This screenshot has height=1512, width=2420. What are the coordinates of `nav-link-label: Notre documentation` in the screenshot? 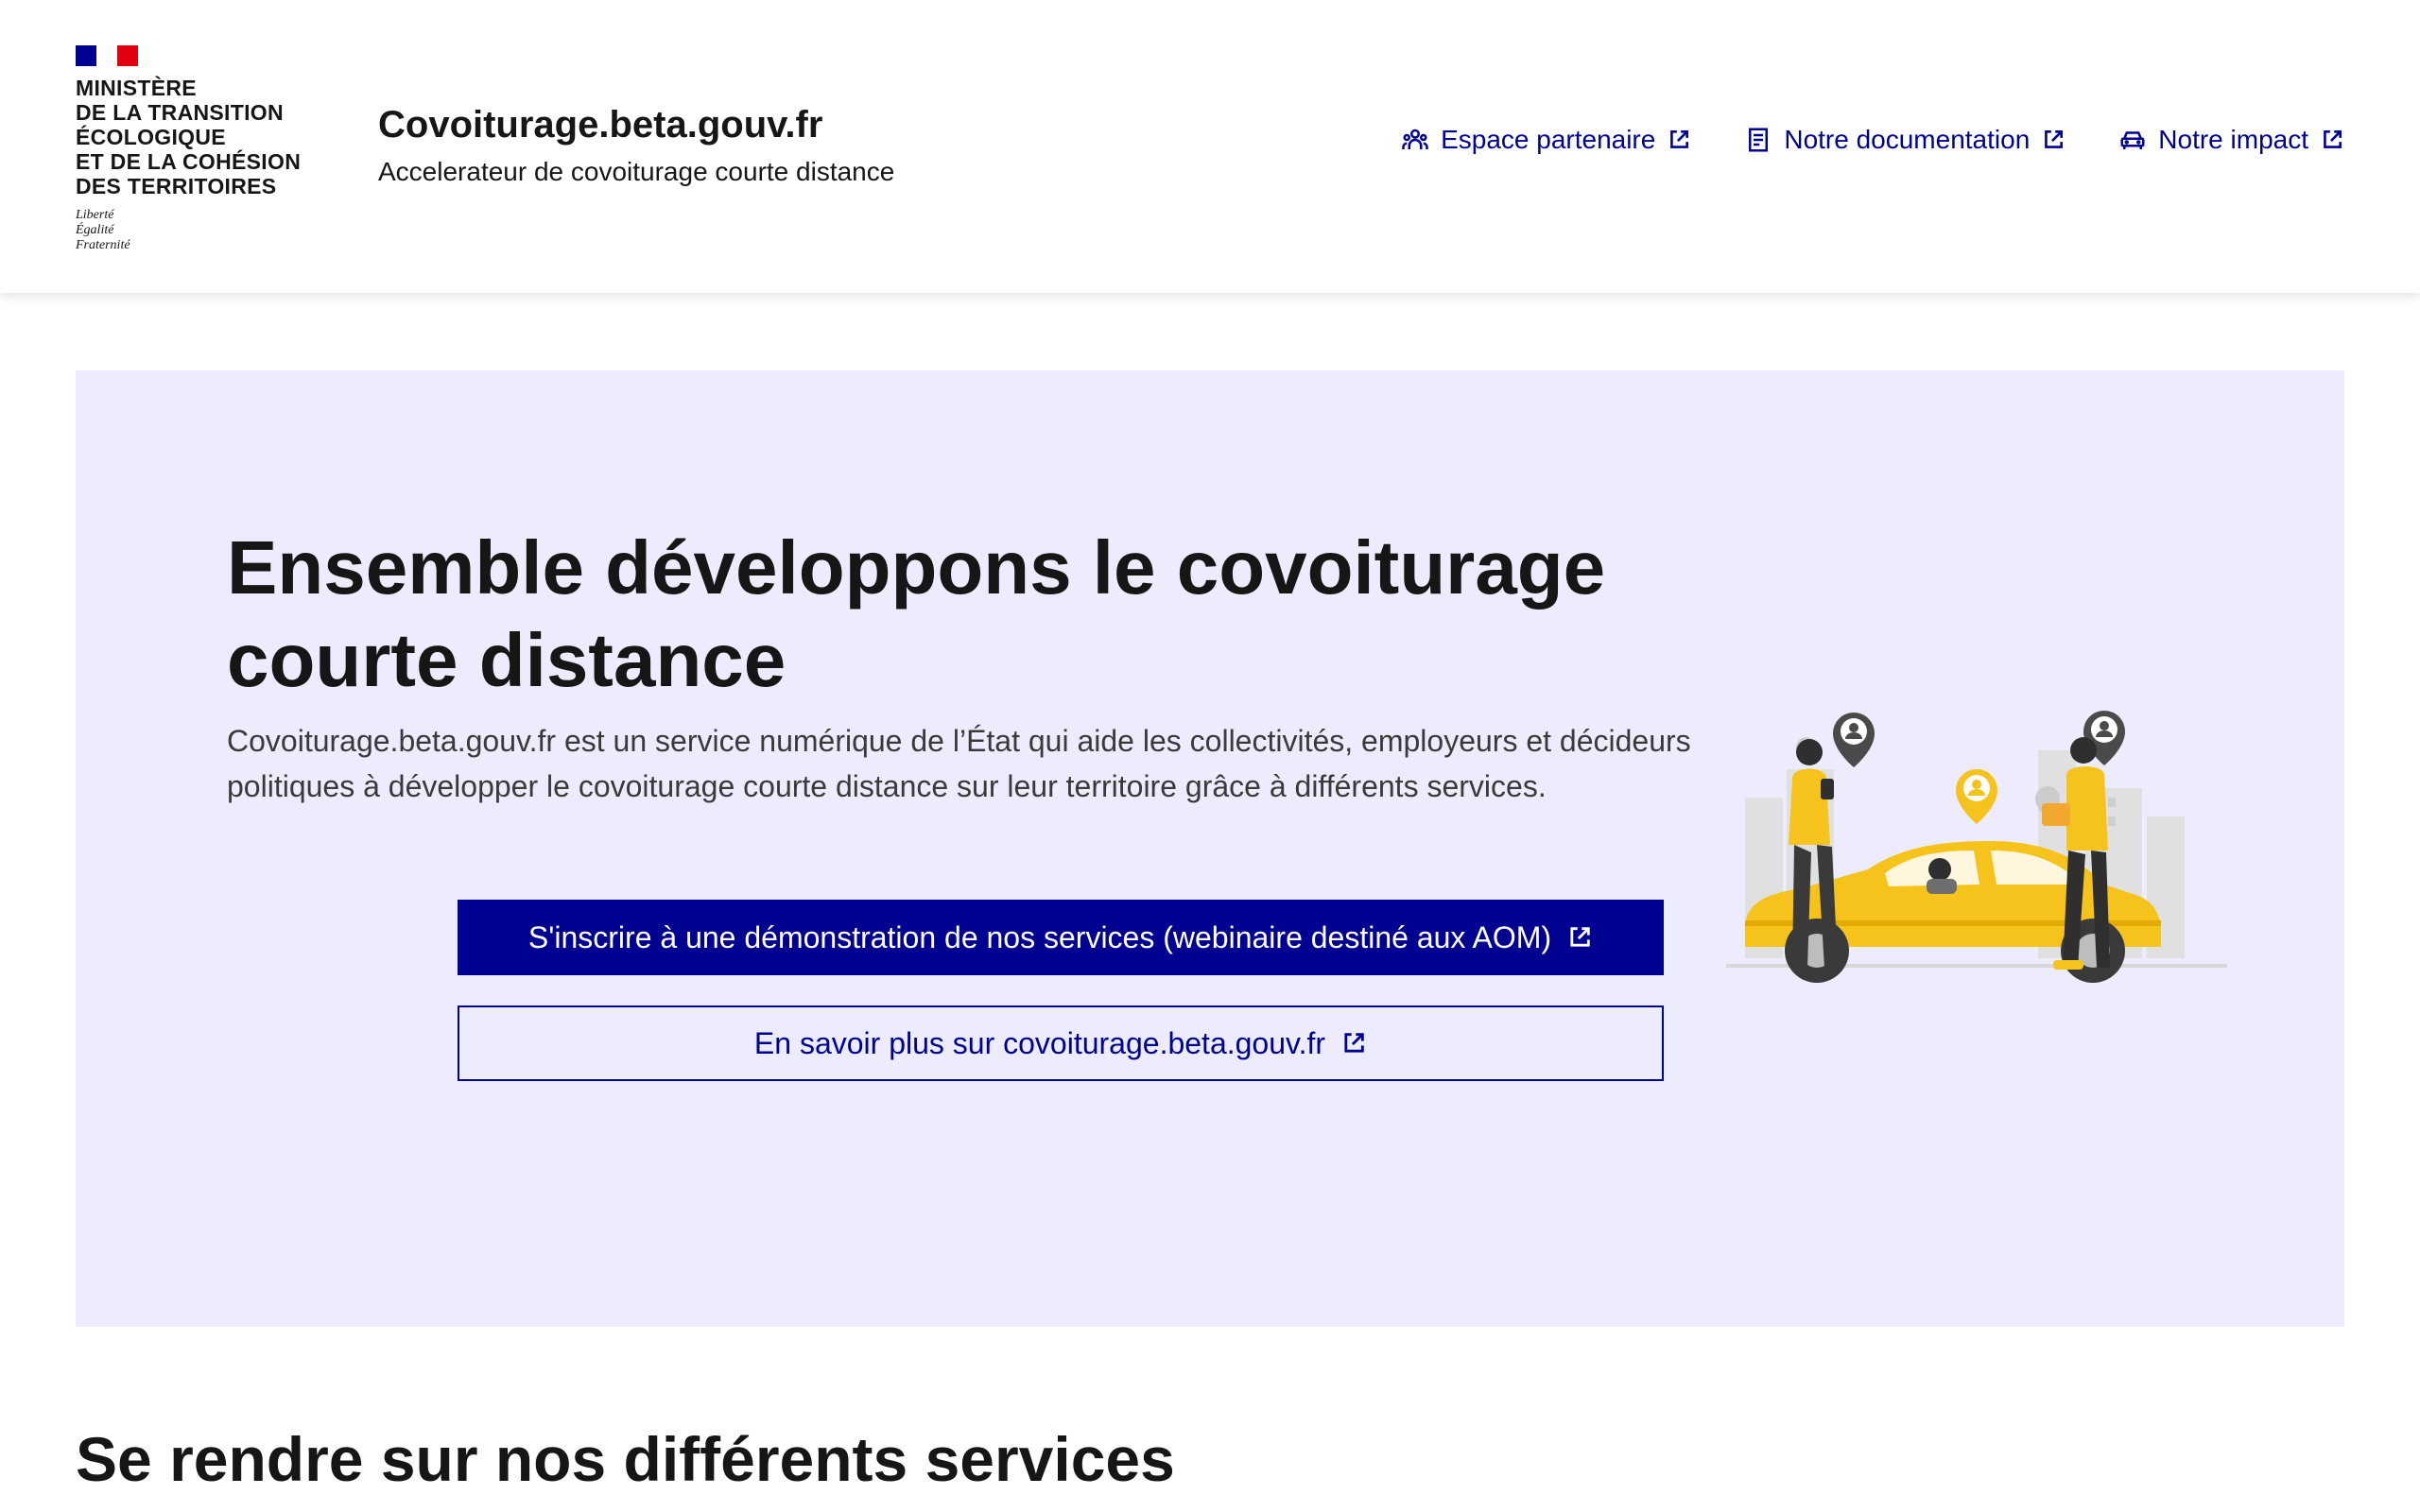 It's located at (1907, 139).